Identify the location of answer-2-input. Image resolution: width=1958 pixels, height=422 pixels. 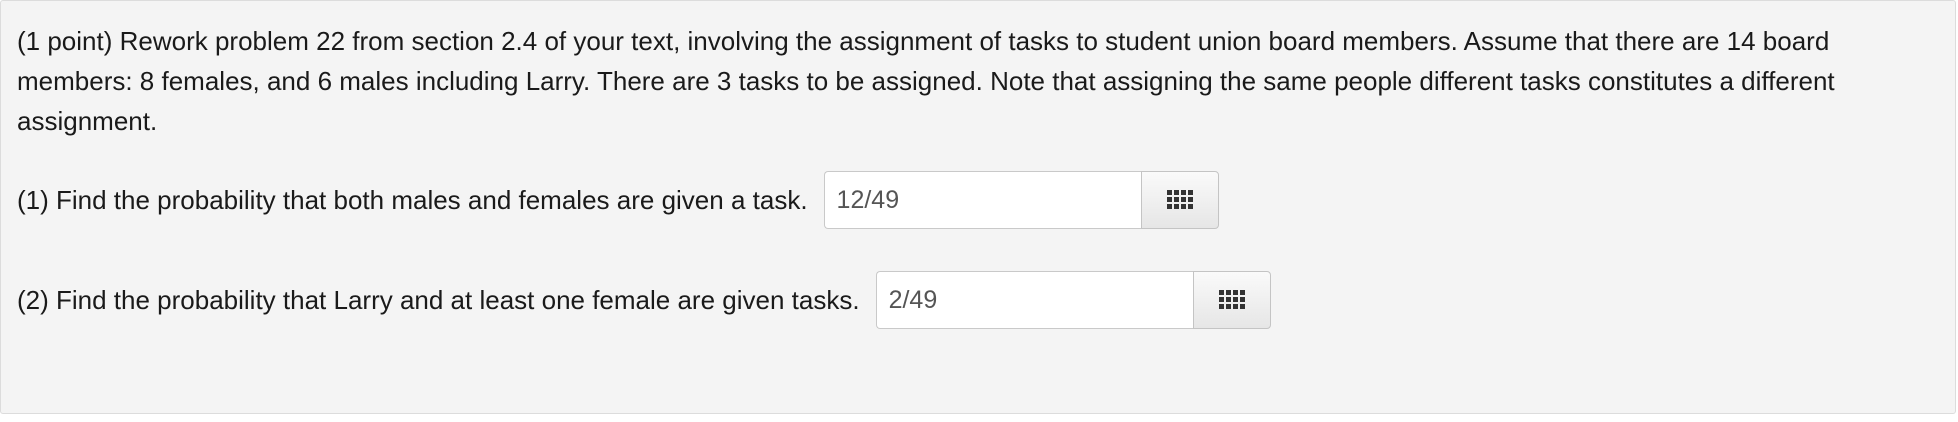
(1034, 300).